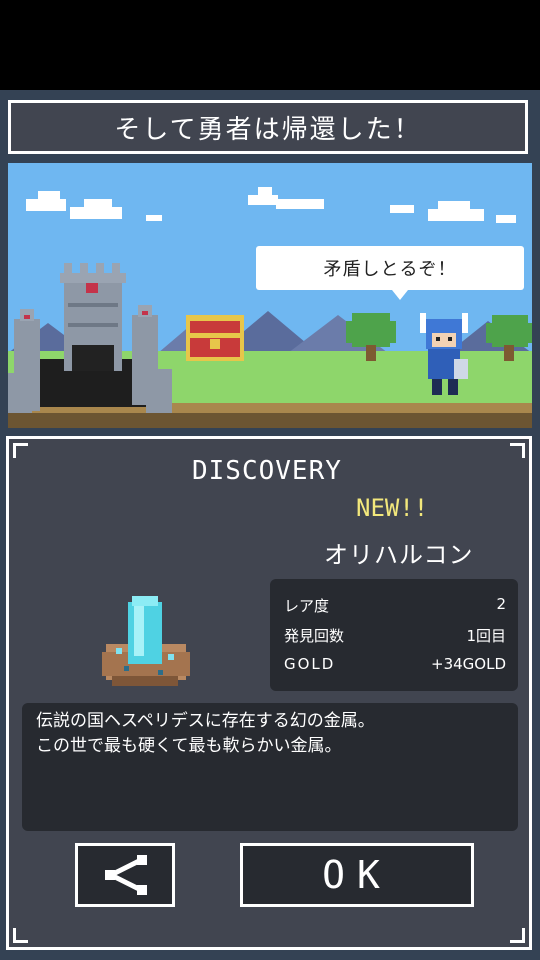  I want to click on treasure-chest, so click(215, 338).